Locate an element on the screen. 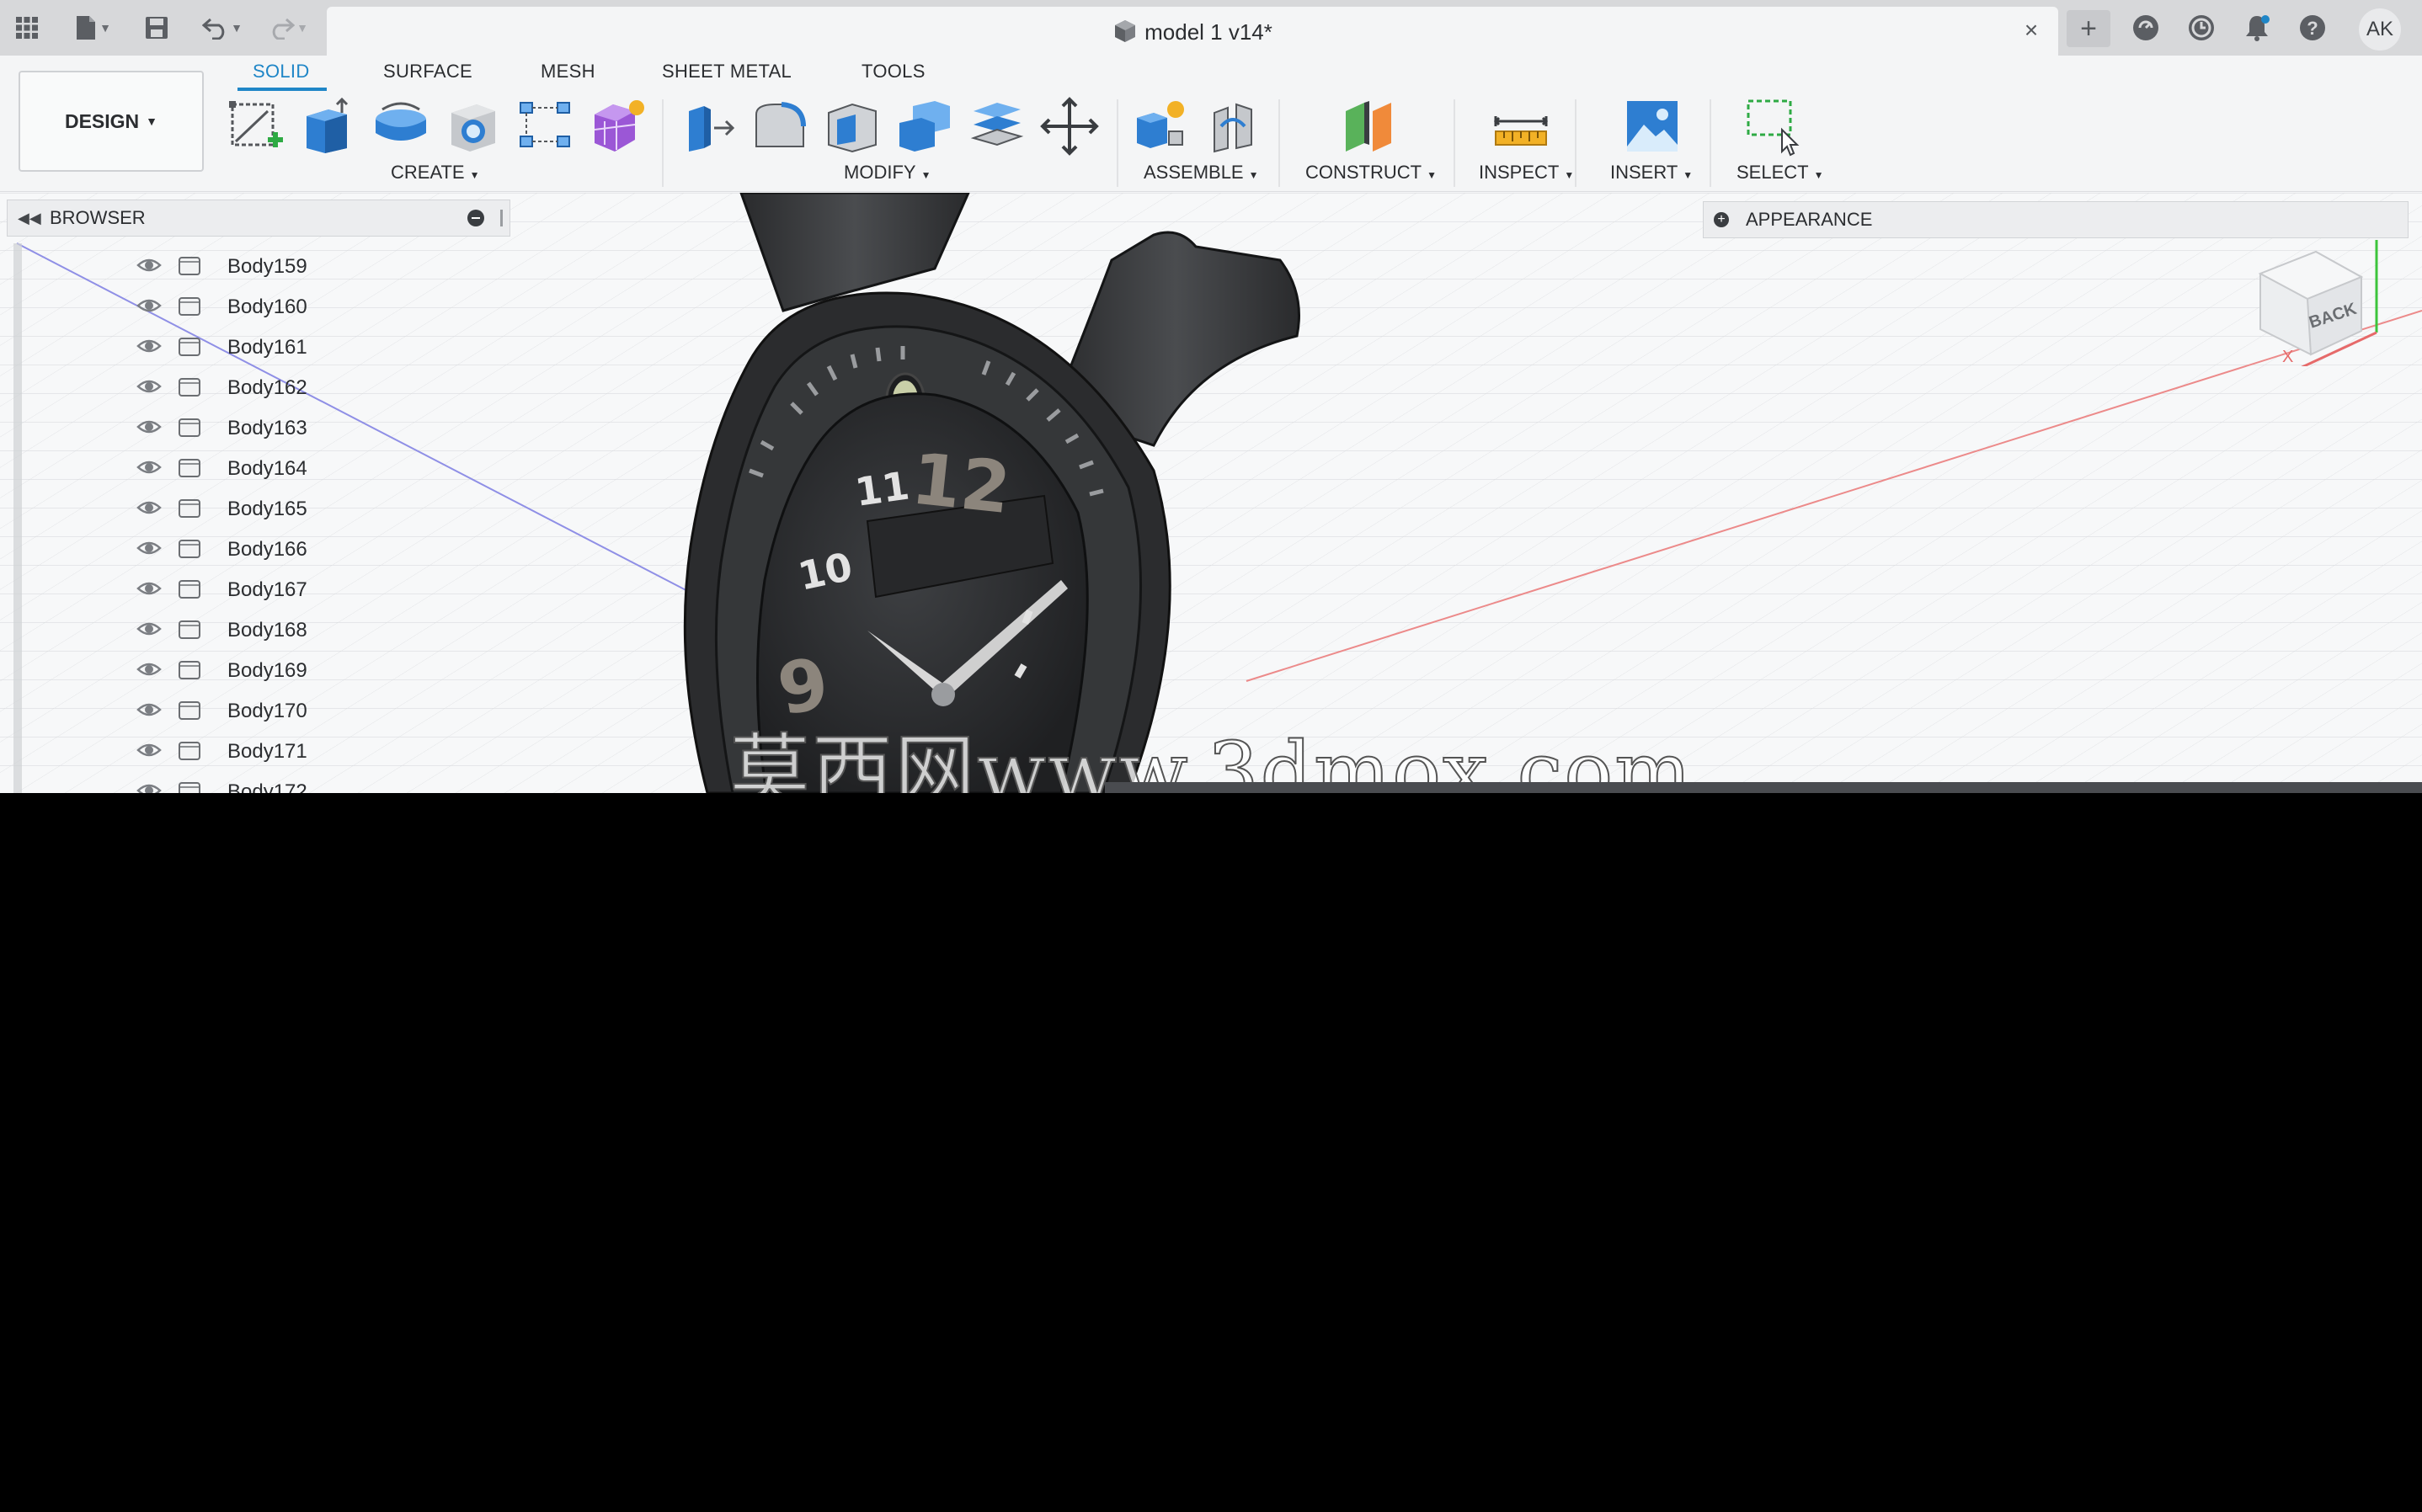  create-sketch-icon is located at coordinates (256, 127).